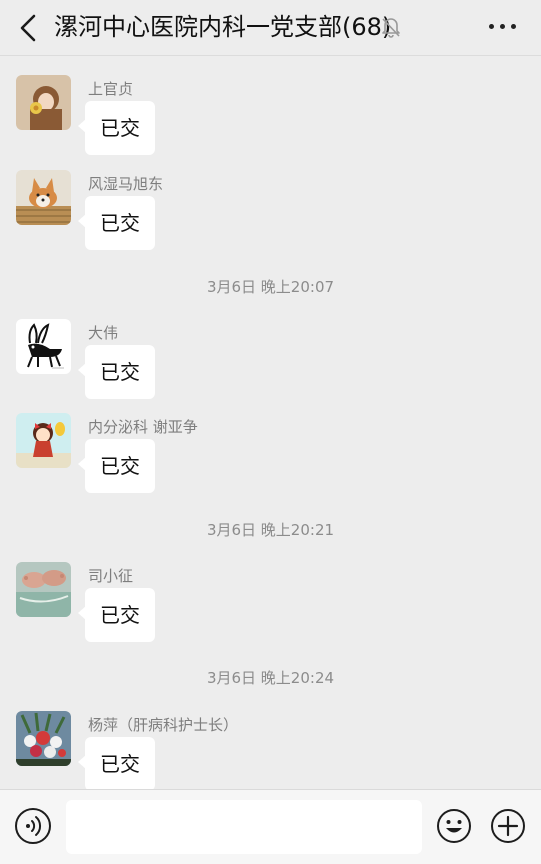  Describe the element at coordinates (126, 184) in the screenshot. I see `sender-name: 风湿马旭东` at that location.